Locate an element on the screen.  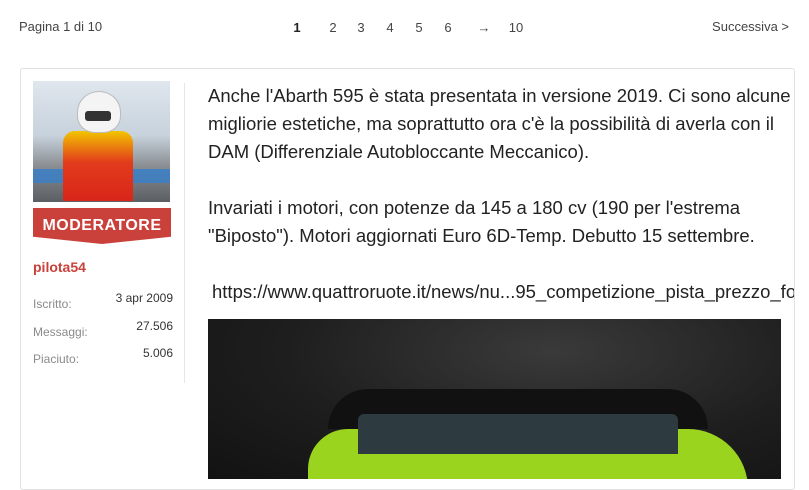
stat-row-messages: Messaggi: 27.506 is located at coordinates (103, 333).